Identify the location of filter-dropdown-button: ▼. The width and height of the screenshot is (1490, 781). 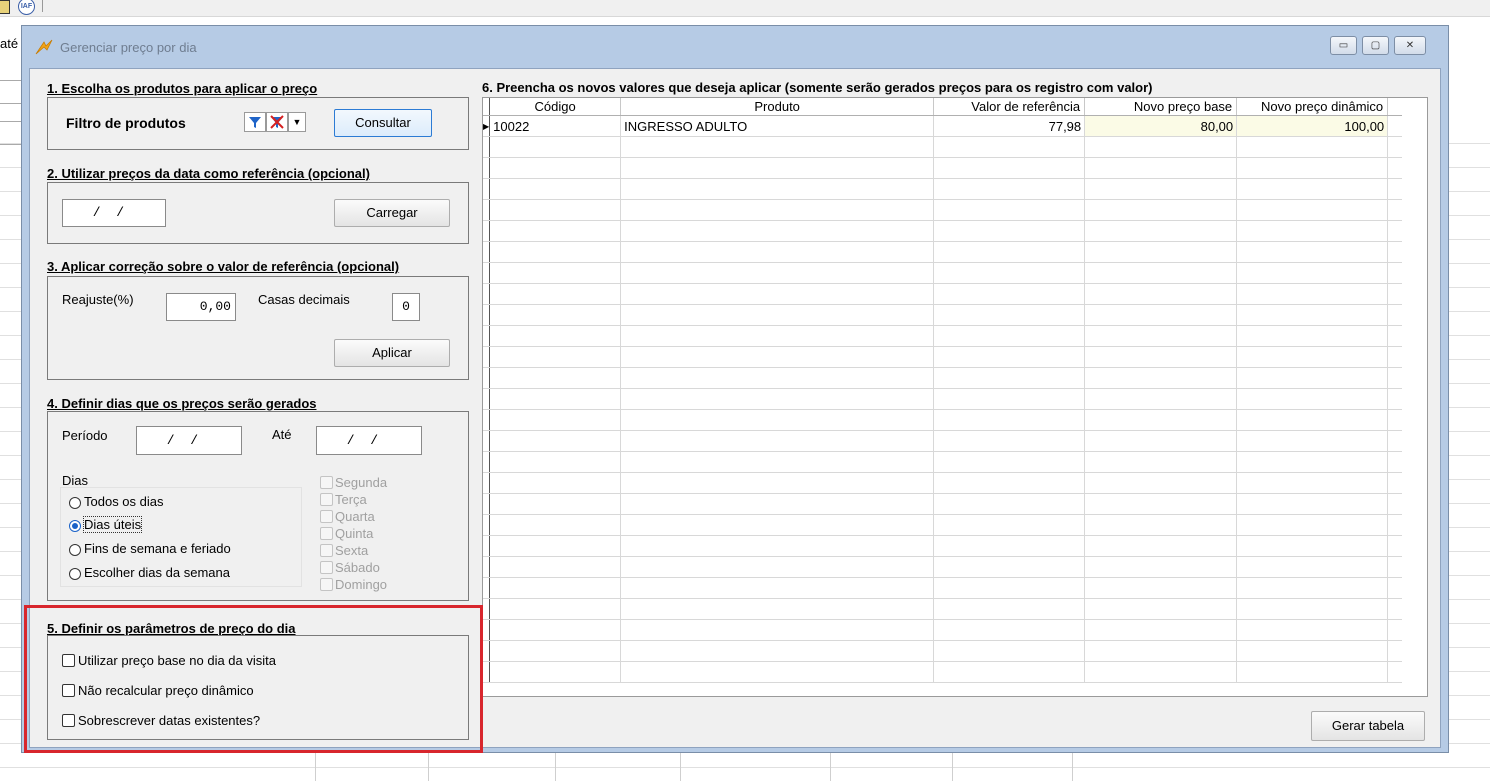
(297, 122).